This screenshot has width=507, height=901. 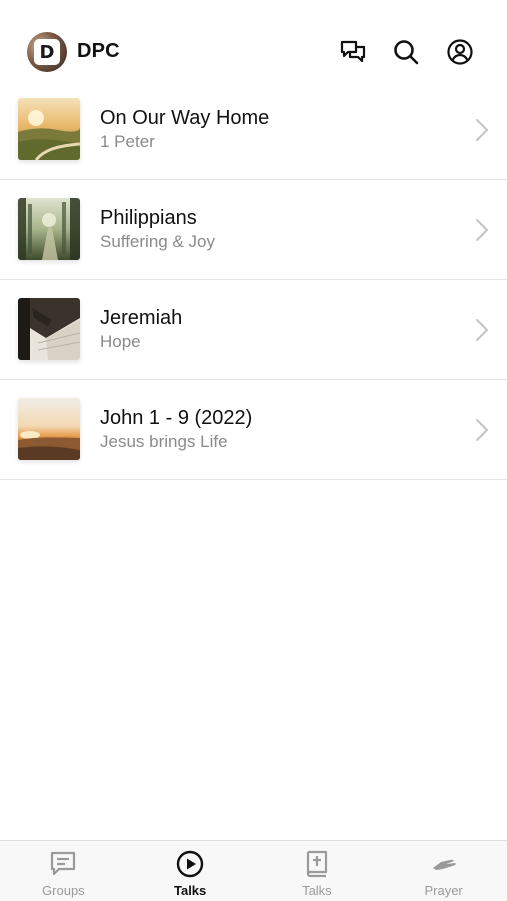 I want to click on series-subtitle: Hope, so click(x=120, y=341).